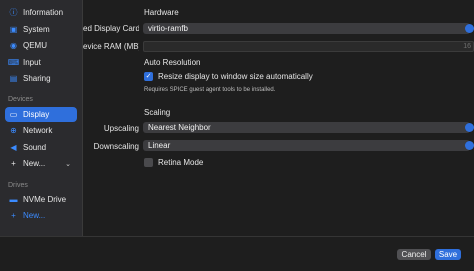 Image resolution: width=474 pixels, height=271 pixels. I want to click on retina-mode-checkbox, so click(148, 162).